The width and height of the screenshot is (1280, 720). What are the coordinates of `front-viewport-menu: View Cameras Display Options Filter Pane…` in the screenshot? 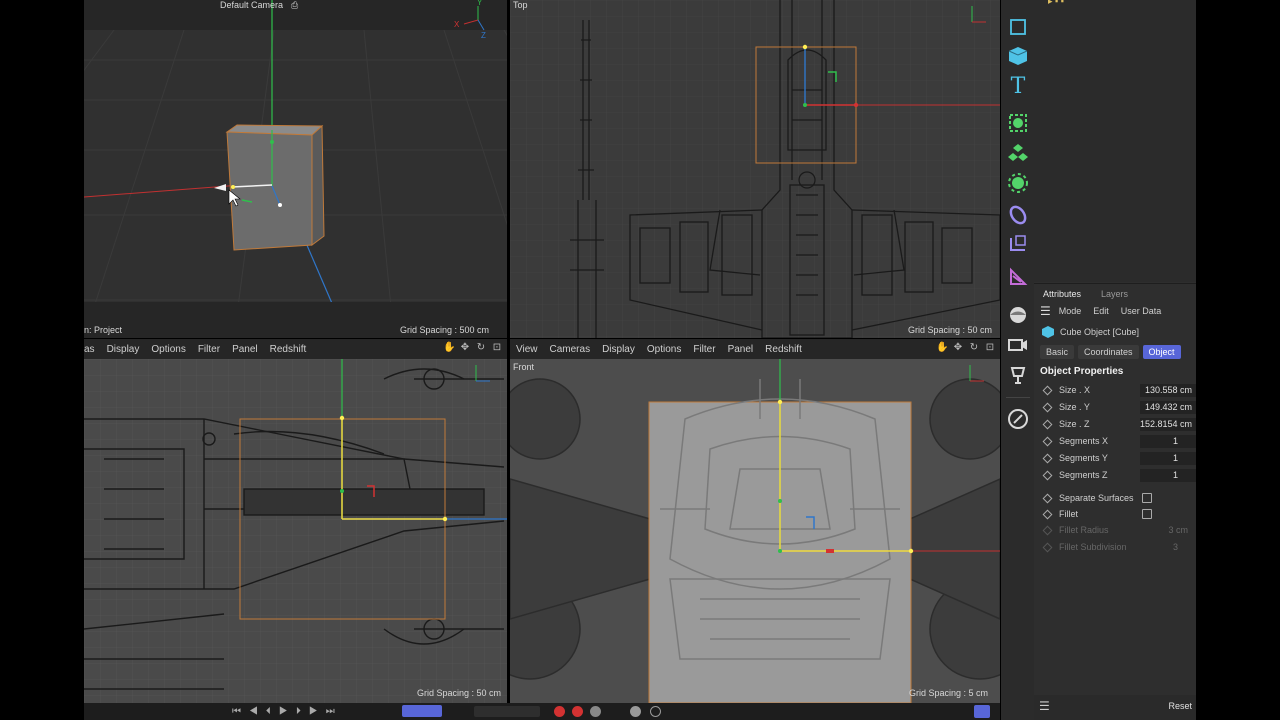 It's located at (755, 349).